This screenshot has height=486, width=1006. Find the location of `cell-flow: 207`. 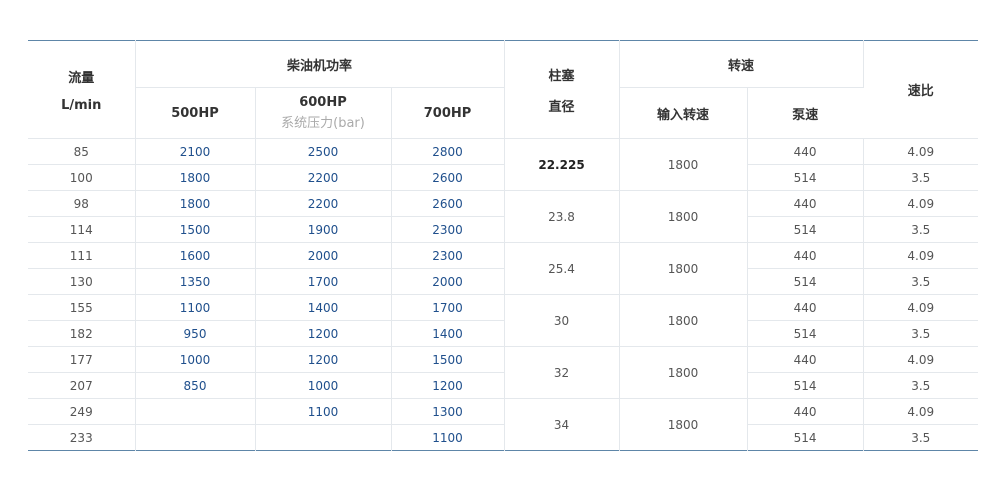

cell-flow: 207 is located at coordinates (82, 385).